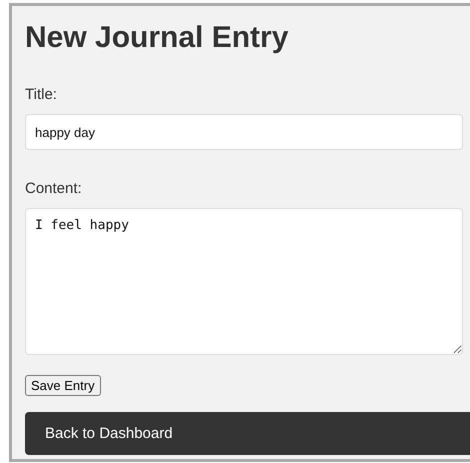 The width and height of the screenshot is (470, 463). Describe the element at coordinates (247, 433) in the screenshot. I see `back-to-dashboard-link: Back to Dashboard` at that location.